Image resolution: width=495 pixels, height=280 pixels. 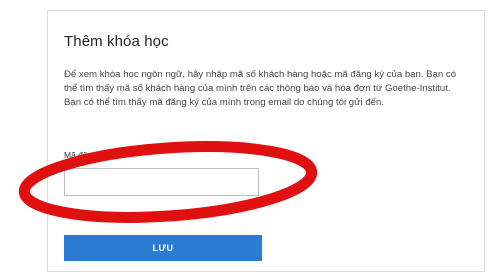 I want to click on registration-code-label: Mã đăng kí:, so click(x=86, y=155).